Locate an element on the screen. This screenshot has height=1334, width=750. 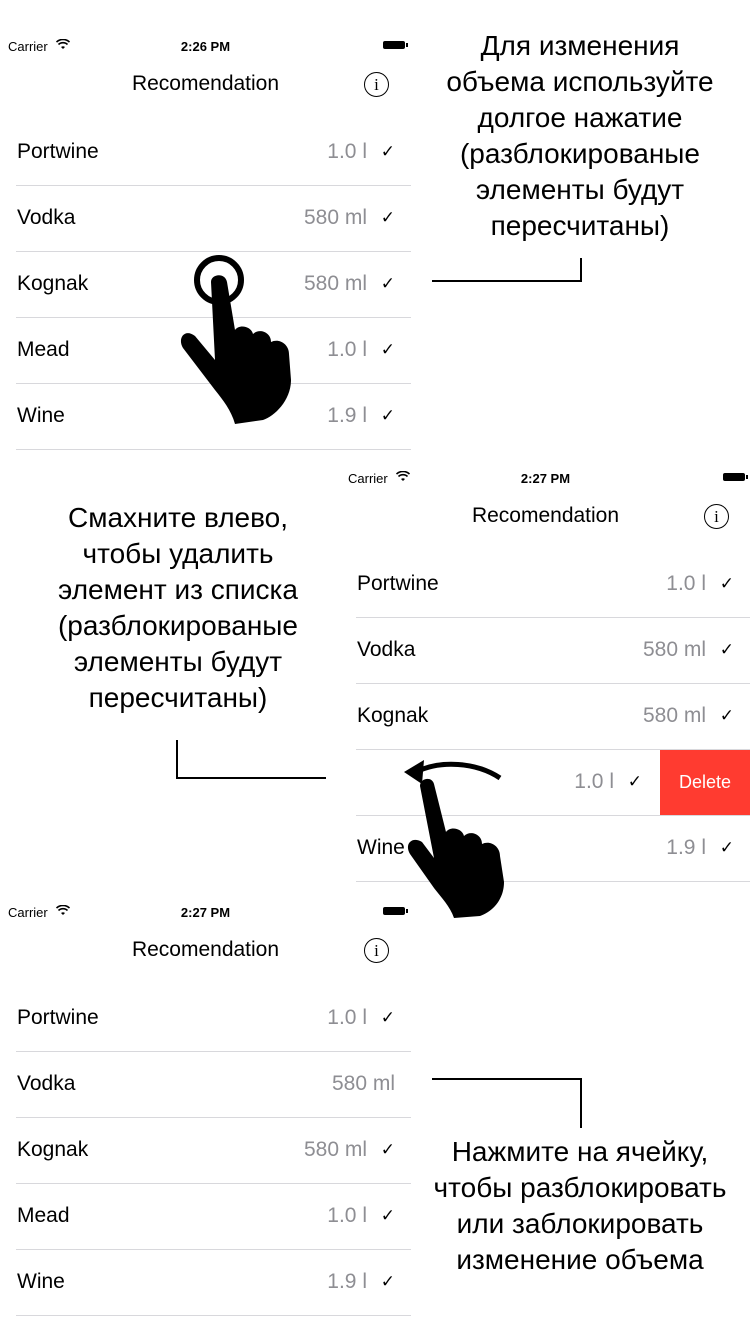
callout-line: чтобы удалить is located at coordinates (178, 553).